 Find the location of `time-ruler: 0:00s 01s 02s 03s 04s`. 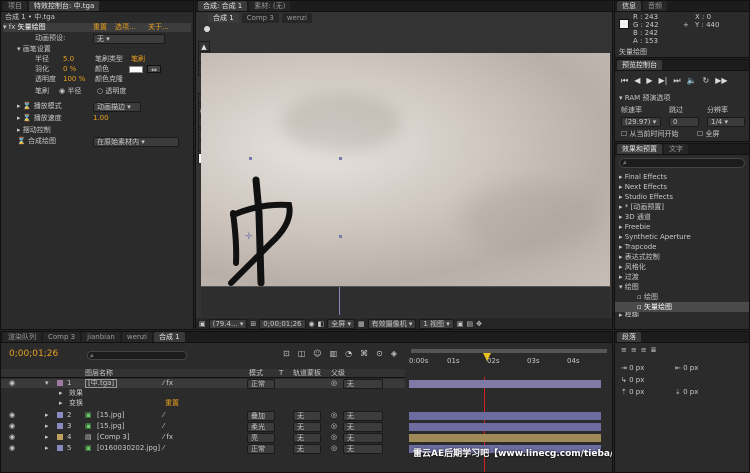

time-ruler: 0:00s 01s 02s 03s 04s is located at coordinates (509, 363).